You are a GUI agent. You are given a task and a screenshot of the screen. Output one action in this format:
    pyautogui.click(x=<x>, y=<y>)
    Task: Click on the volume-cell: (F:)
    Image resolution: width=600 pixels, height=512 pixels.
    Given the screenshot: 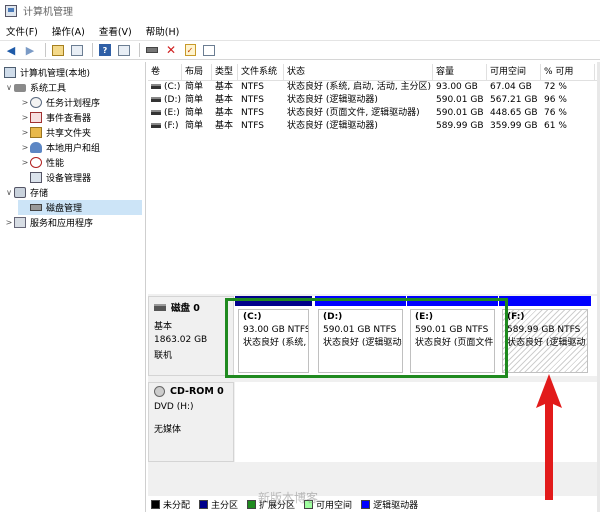 What is the action you would take?
    pyautogui.click(x=165, y=126)
    